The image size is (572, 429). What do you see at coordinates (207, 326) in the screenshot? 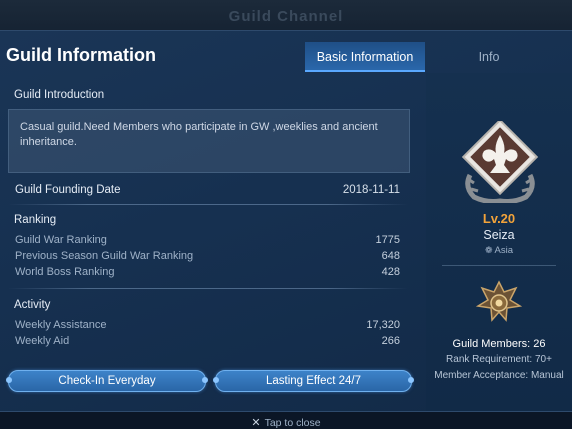
I see `activity-row: Weekly Assistance 17,320` at bounding box center [207, 326].